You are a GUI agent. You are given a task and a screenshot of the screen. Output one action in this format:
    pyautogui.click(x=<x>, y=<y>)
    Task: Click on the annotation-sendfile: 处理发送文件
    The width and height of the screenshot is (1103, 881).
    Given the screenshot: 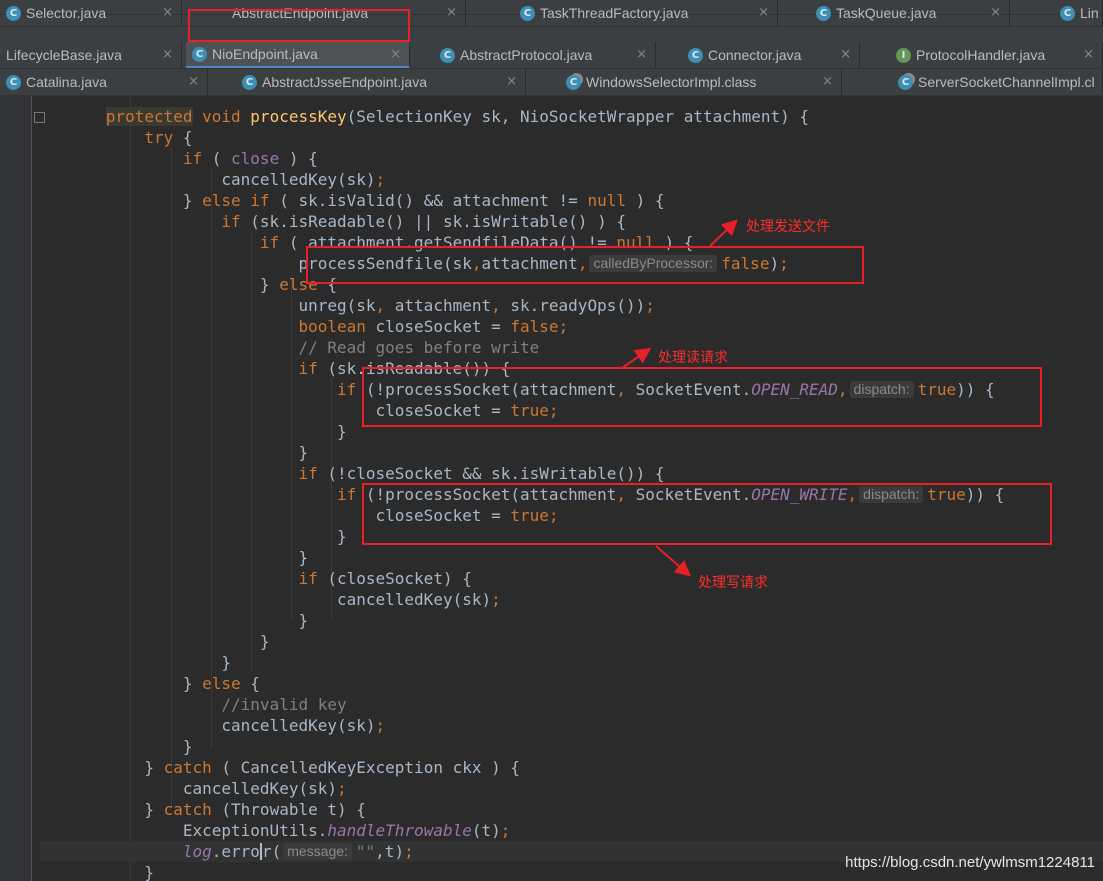 What is the action you would take?
    pyautogui.click(x=788, y=227)
    